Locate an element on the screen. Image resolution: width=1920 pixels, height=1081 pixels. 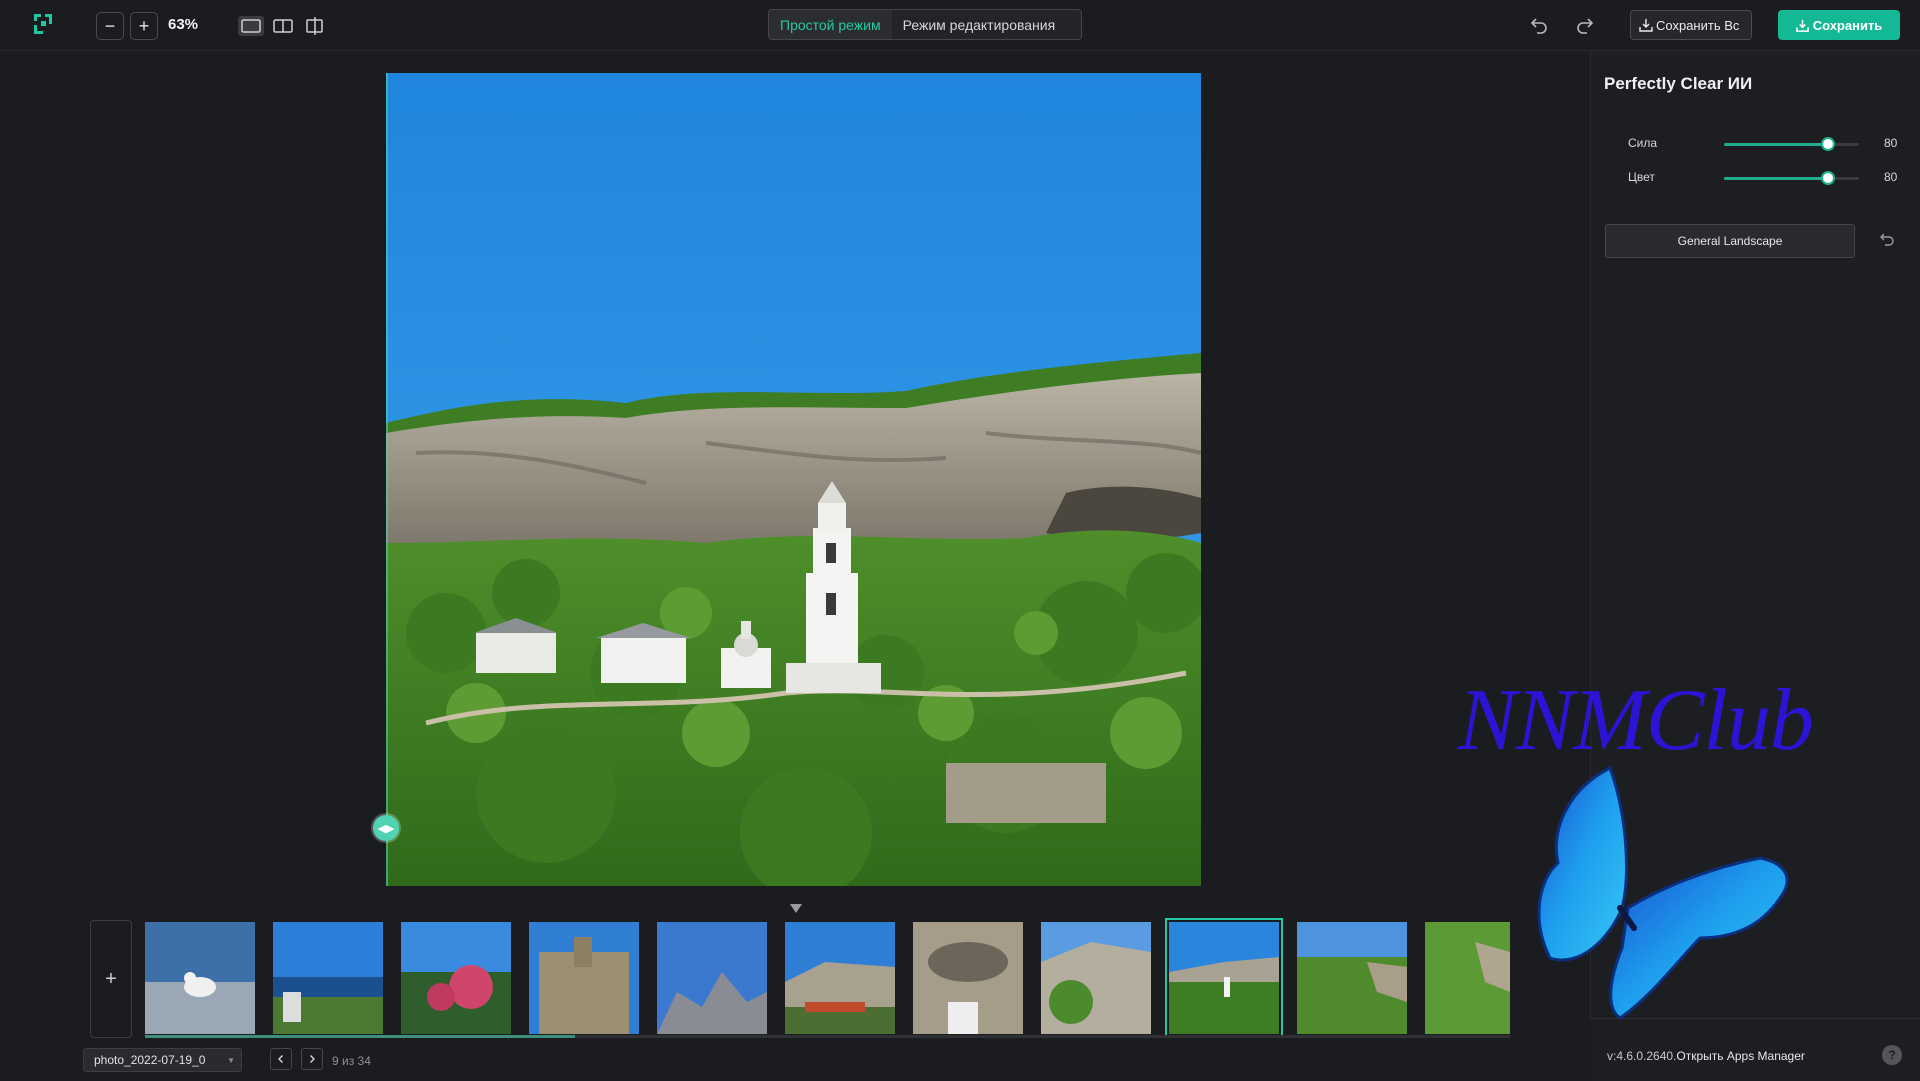
color-slider is located at coordinates (1791, 178).